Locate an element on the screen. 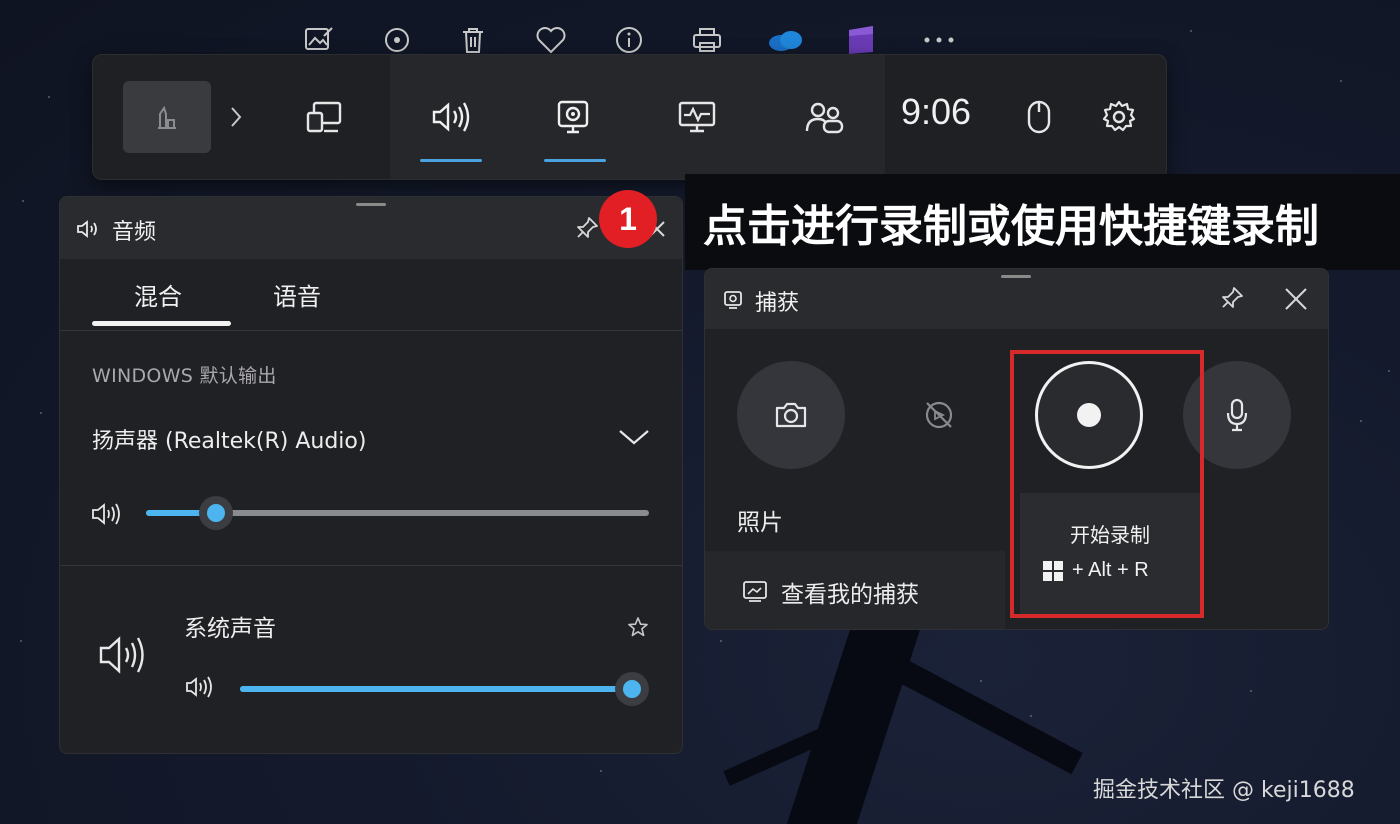 The width and height of the screenshot is (1400, 824). onedrive-icon is located at coordinates (785, 40).